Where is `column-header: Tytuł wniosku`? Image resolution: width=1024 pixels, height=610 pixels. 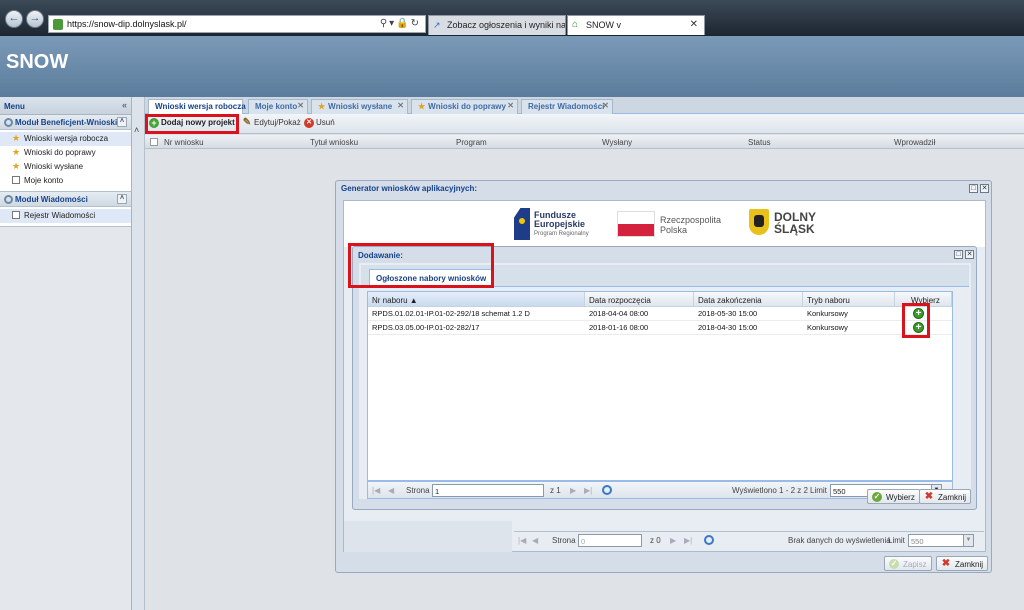
column-header: Tytuł wniosku is located at coordinates (334, 142).